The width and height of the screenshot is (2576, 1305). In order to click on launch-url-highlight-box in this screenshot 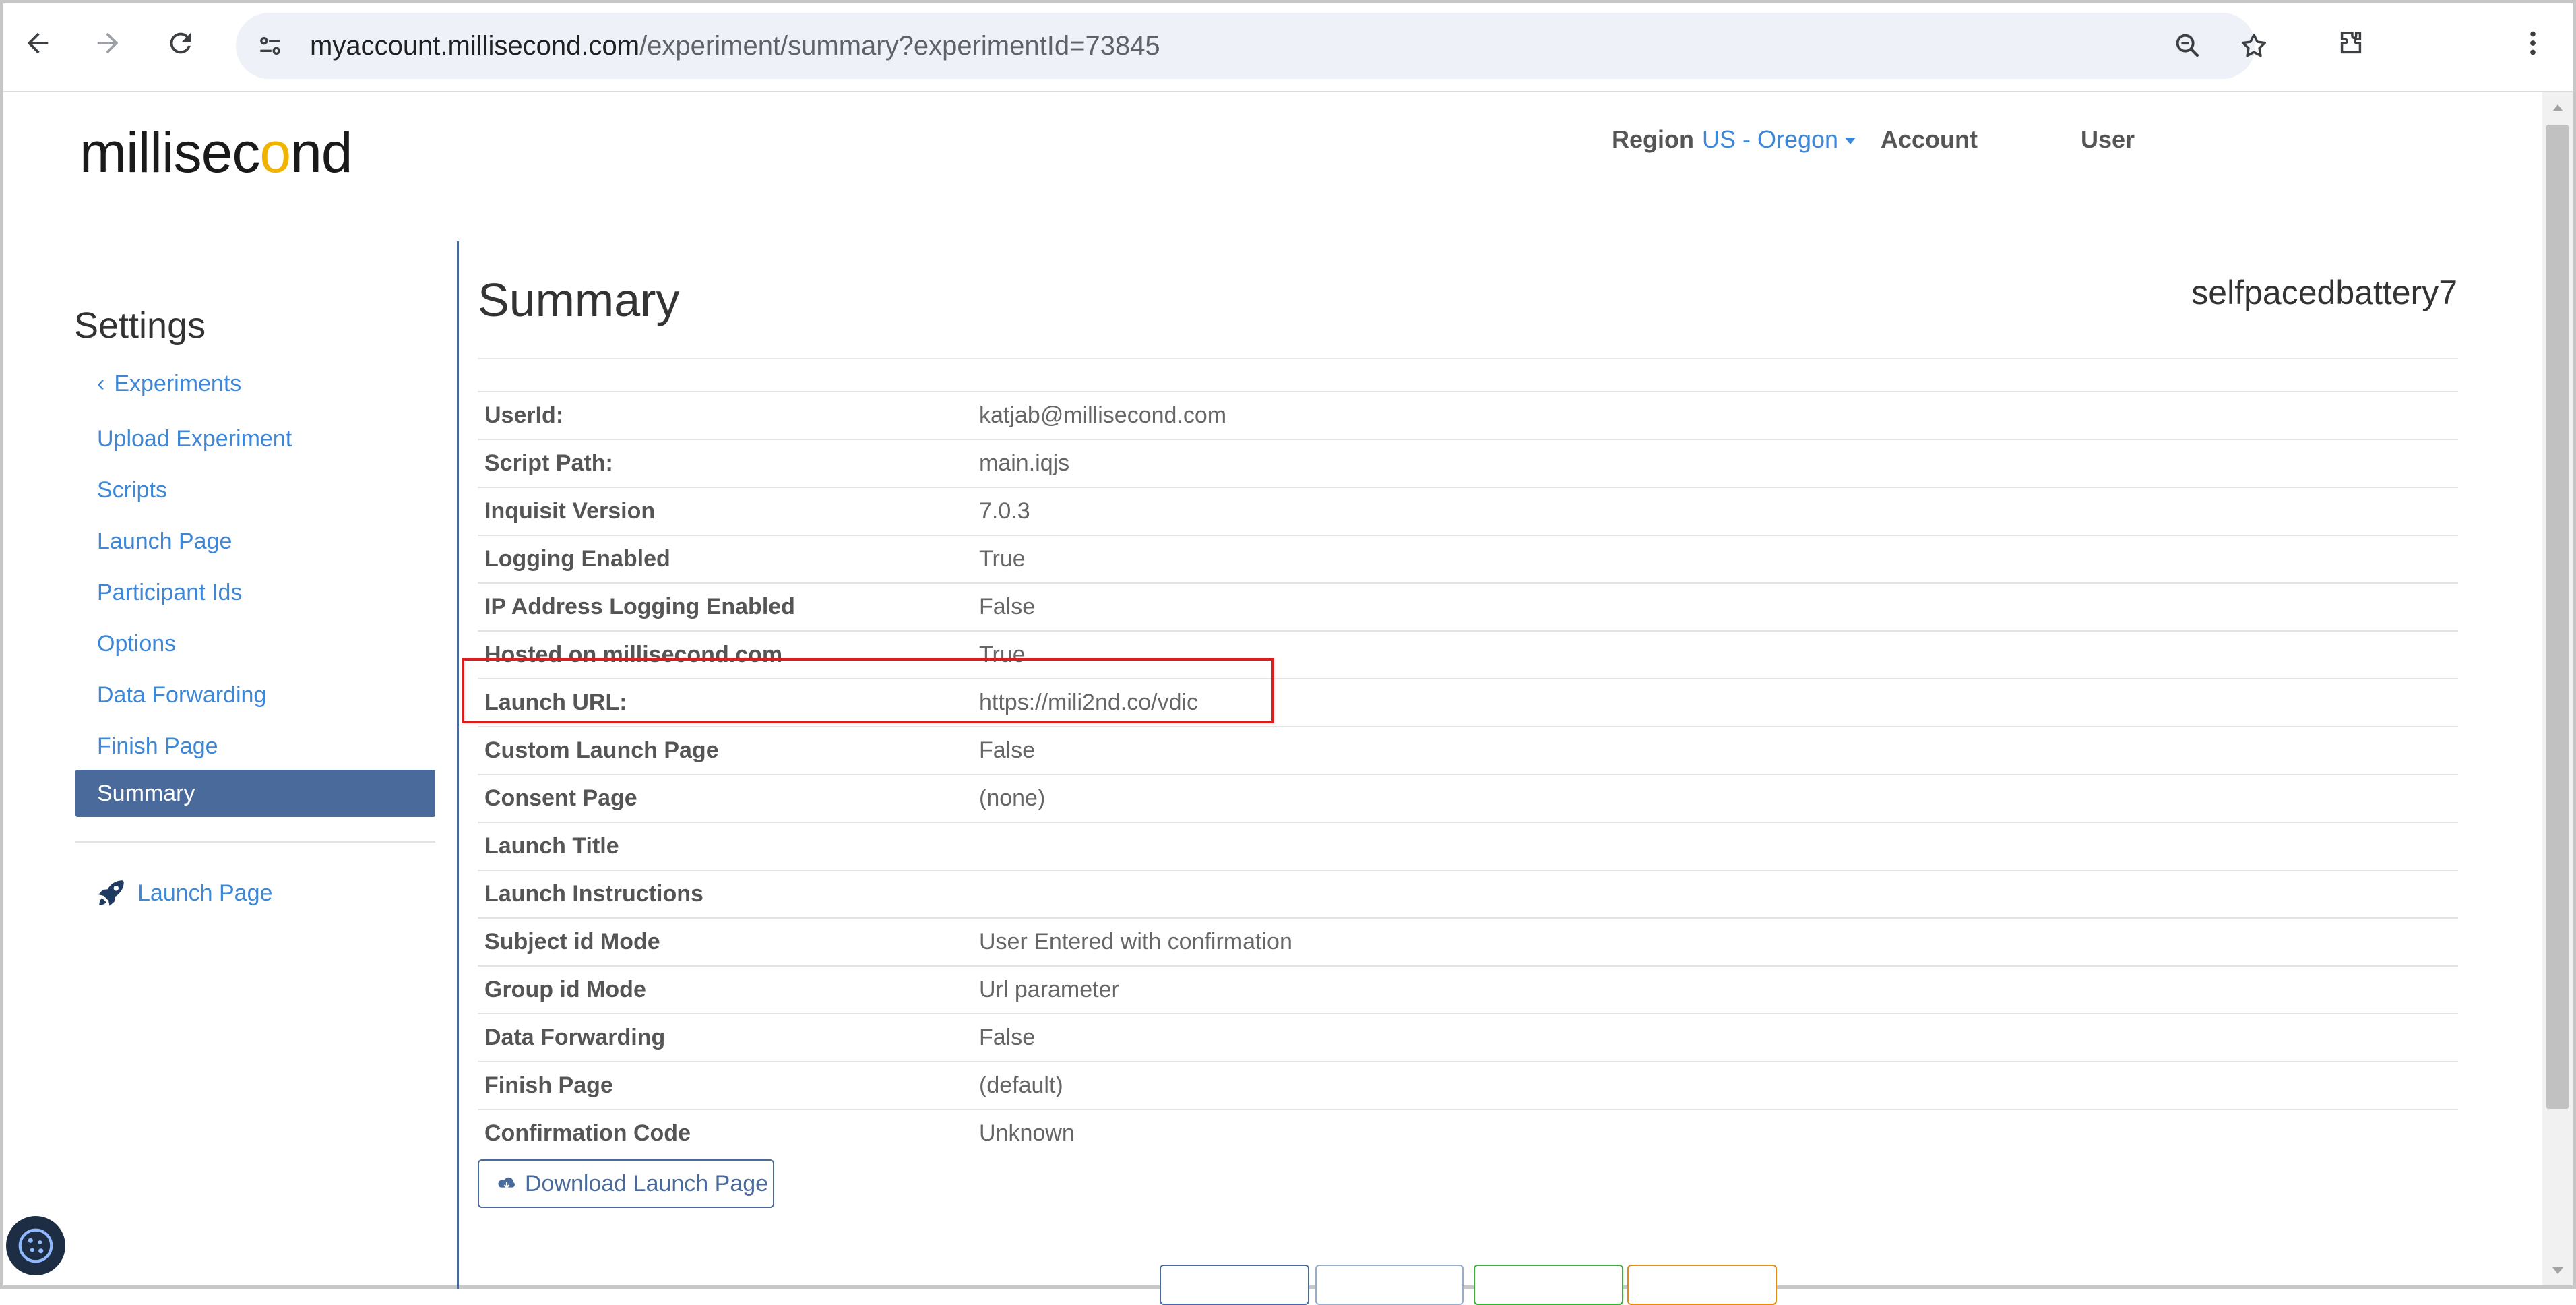, I will do `click(868, 690)`.